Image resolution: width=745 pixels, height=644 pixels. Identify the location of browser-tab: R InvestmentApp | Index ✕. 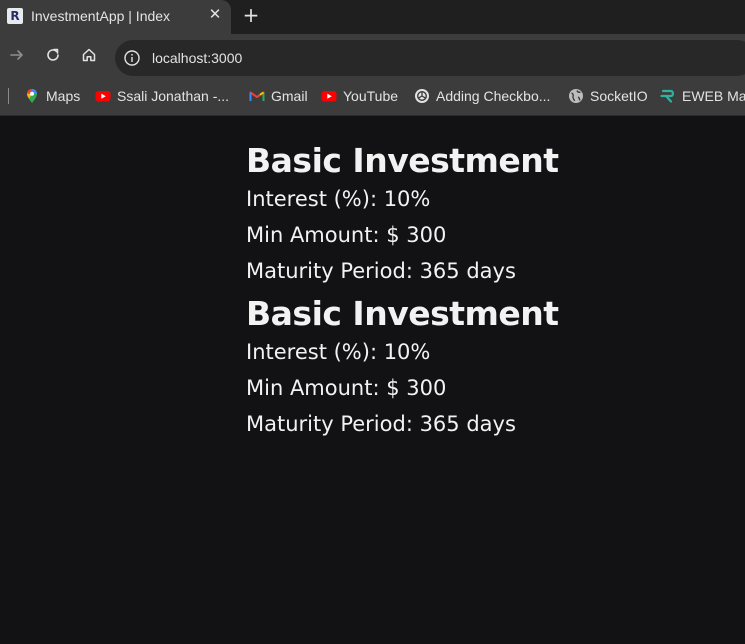
(115, 17).